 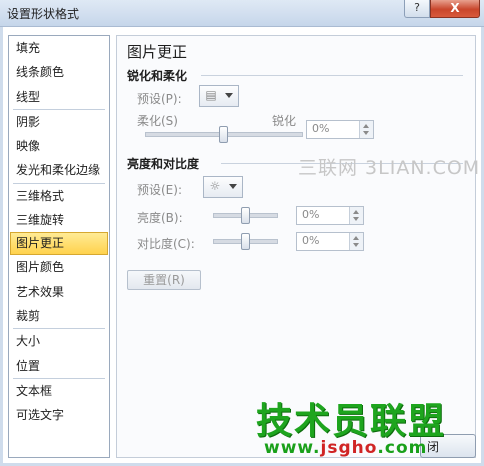 I want to click on dialog-title: 设置形状格式, so click(x=43, y=14).